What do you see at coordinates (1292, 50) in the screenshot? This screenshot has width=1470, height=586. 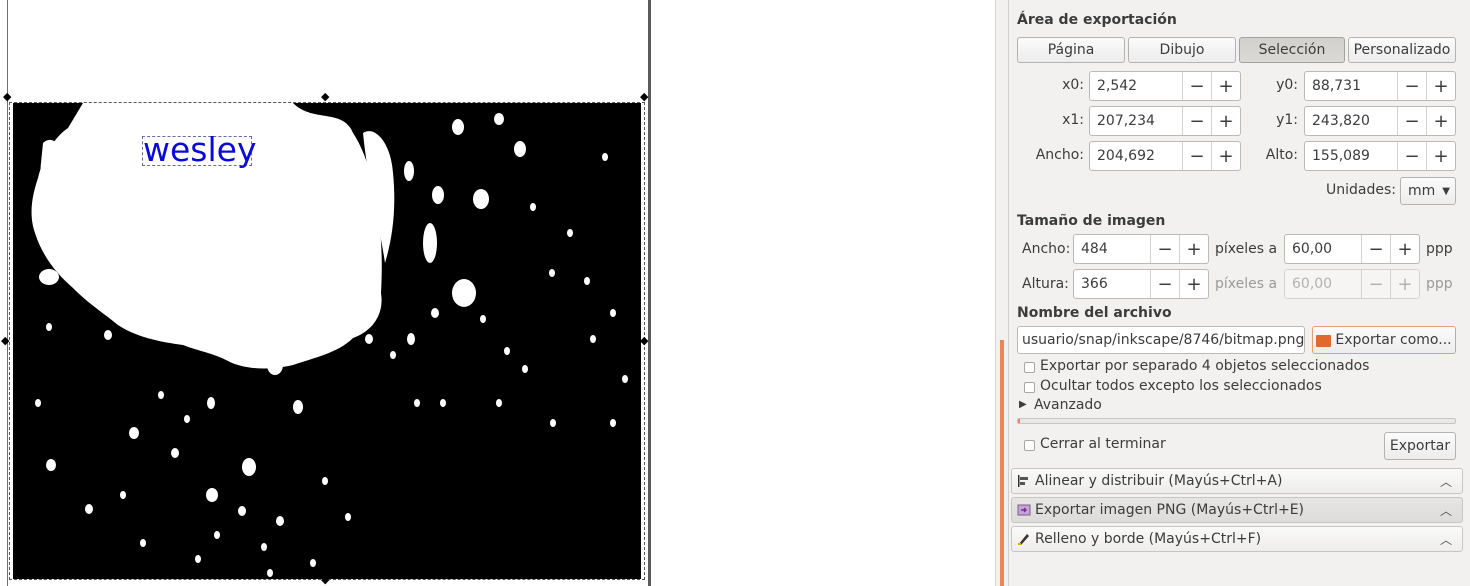 I see `area-selection-button: Selección` at bounding box center [1292, 50].